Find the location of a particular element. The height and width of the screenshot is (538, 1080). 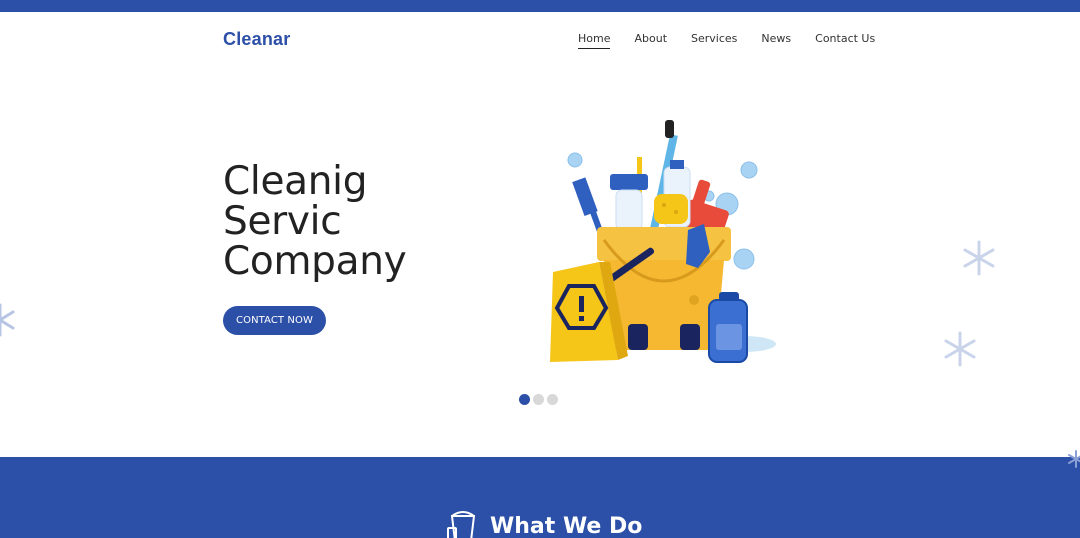

hero-title-line-1: Cleanig is located at coordinates (295, 181).